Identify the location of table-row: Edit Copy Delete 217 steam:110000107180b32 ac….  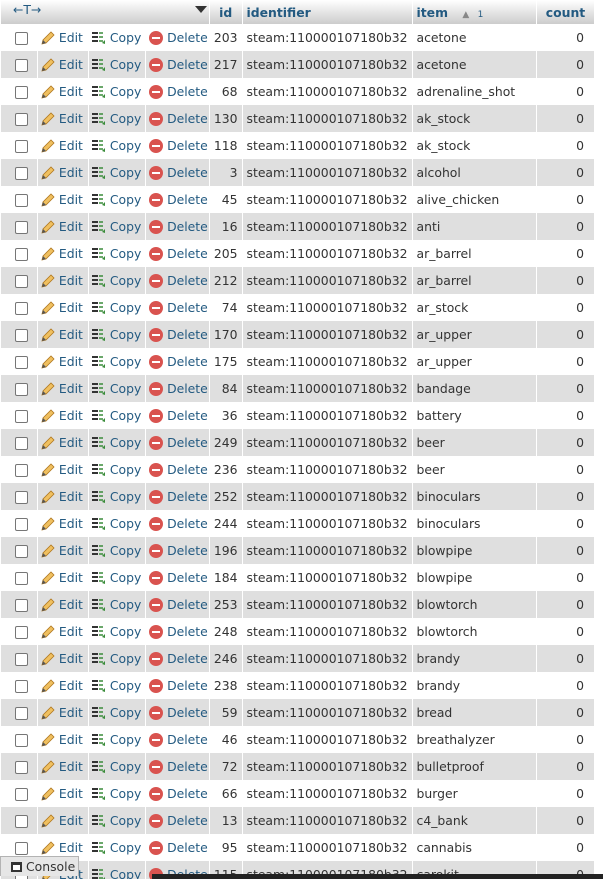
(298, 64).